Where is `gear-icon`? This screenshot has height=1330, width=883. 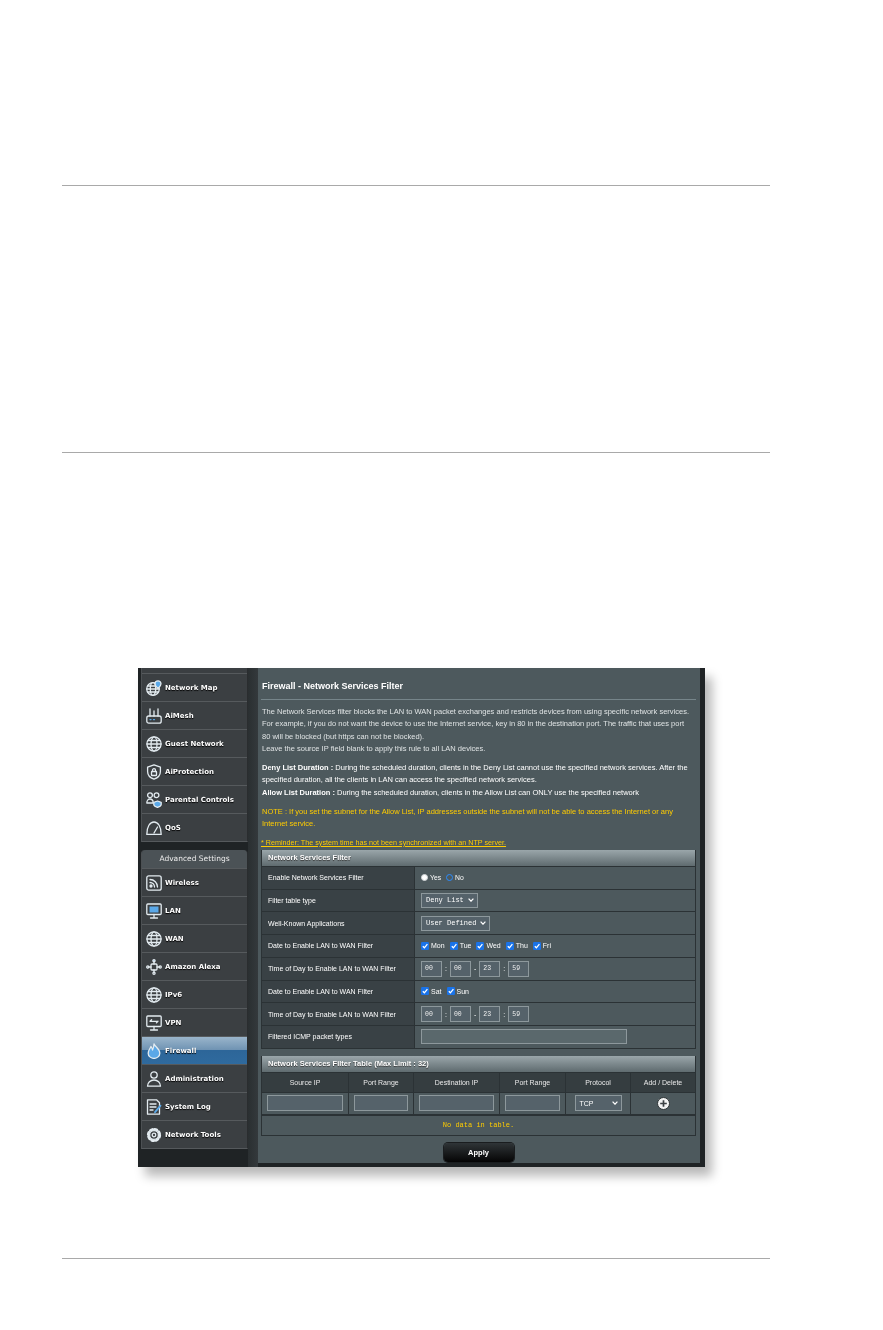 gear-icon is located at coordinates (154, 1134).